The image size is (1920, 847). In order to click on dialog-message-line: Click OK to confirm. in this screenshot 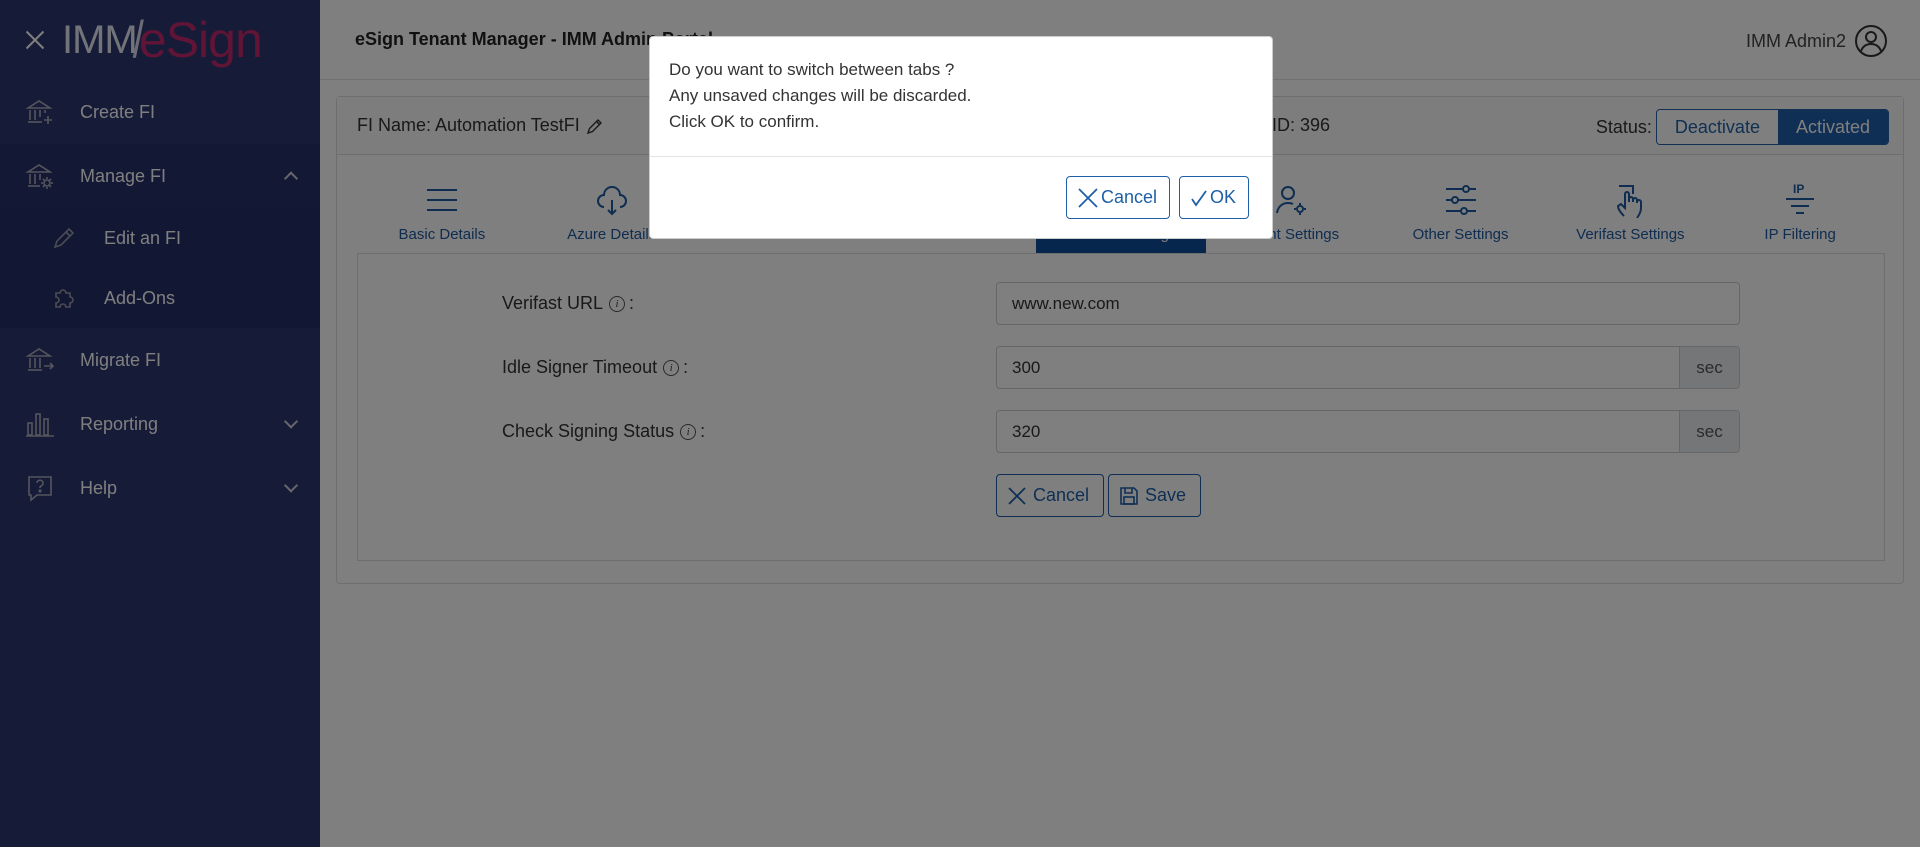, I will do `click(744, 121)`.